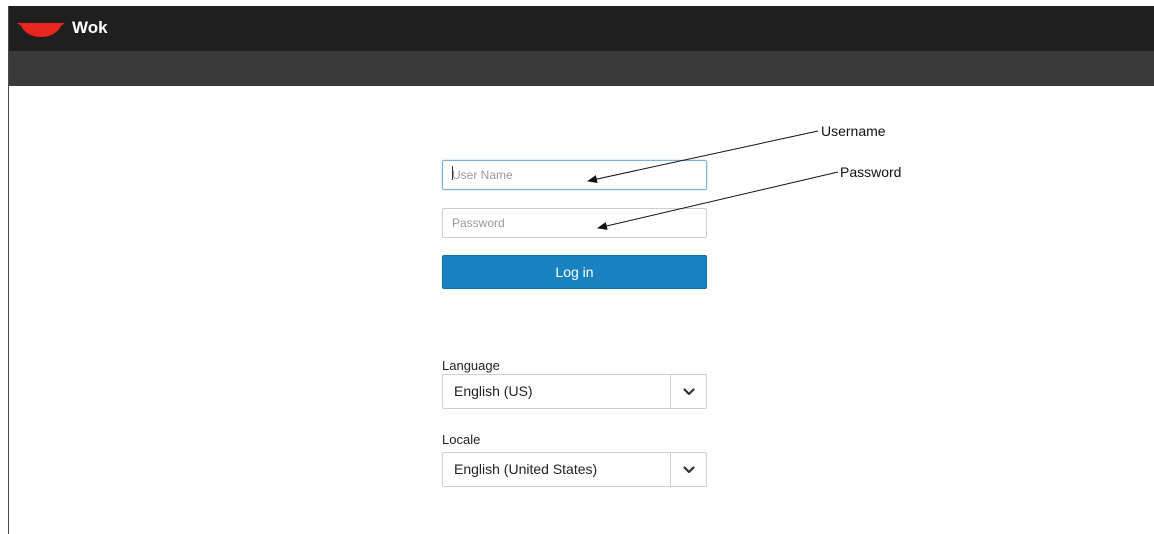 This screenshot has height=534, width=1154. What do you see at coordinates (871, 172) in the screenshot?
I see `password-annotation: Password` at bounding box center [871, 172].